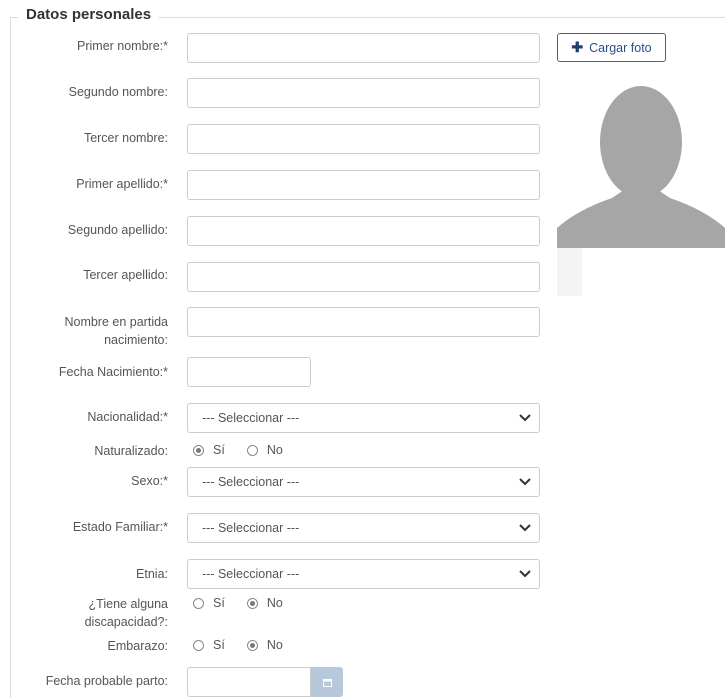  What do you see at coordinates (209, 450) in the screenshot?
I see `naturalizado-si-option: Sí` at bounding box center [209, 450].